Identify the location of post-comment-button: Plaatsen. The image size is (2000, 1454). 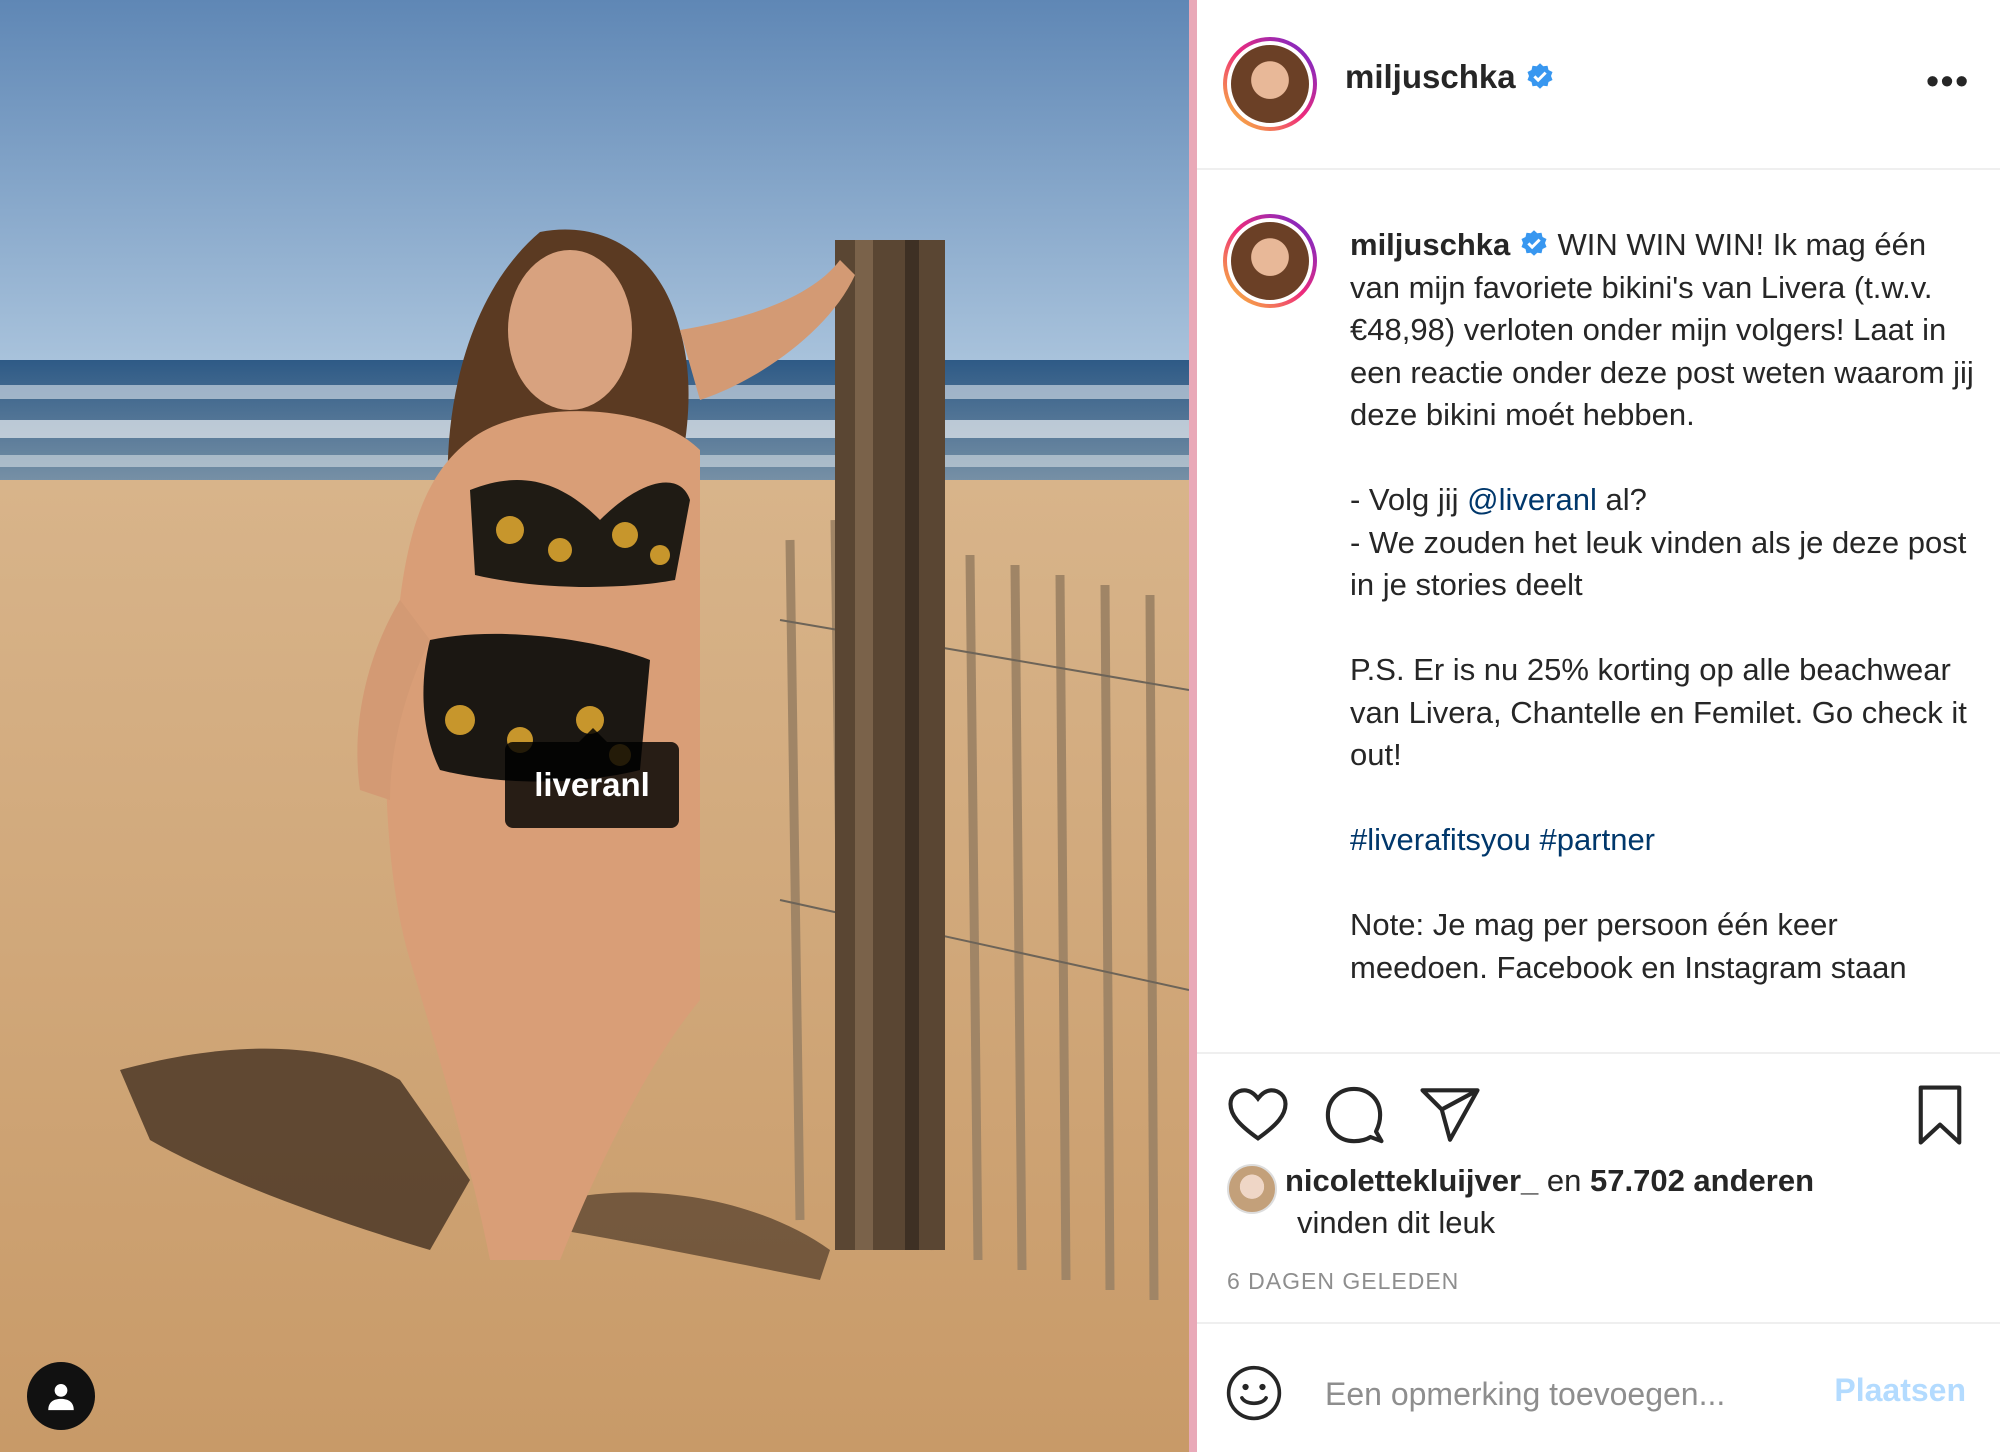
(1900, 1390).